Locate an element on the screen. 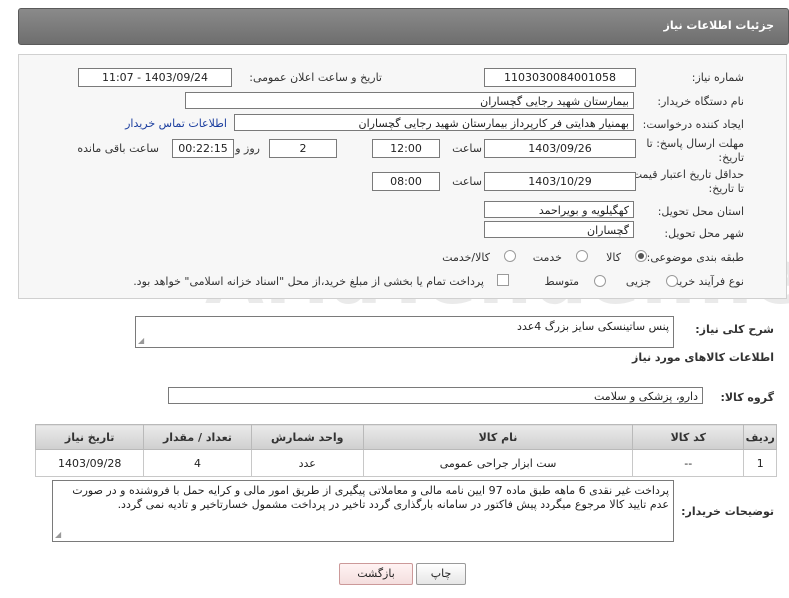 The height and width of the screenshot is (598, 789). category-label: طبقه بندی موضوعی: is located at coordinates (695, 257).